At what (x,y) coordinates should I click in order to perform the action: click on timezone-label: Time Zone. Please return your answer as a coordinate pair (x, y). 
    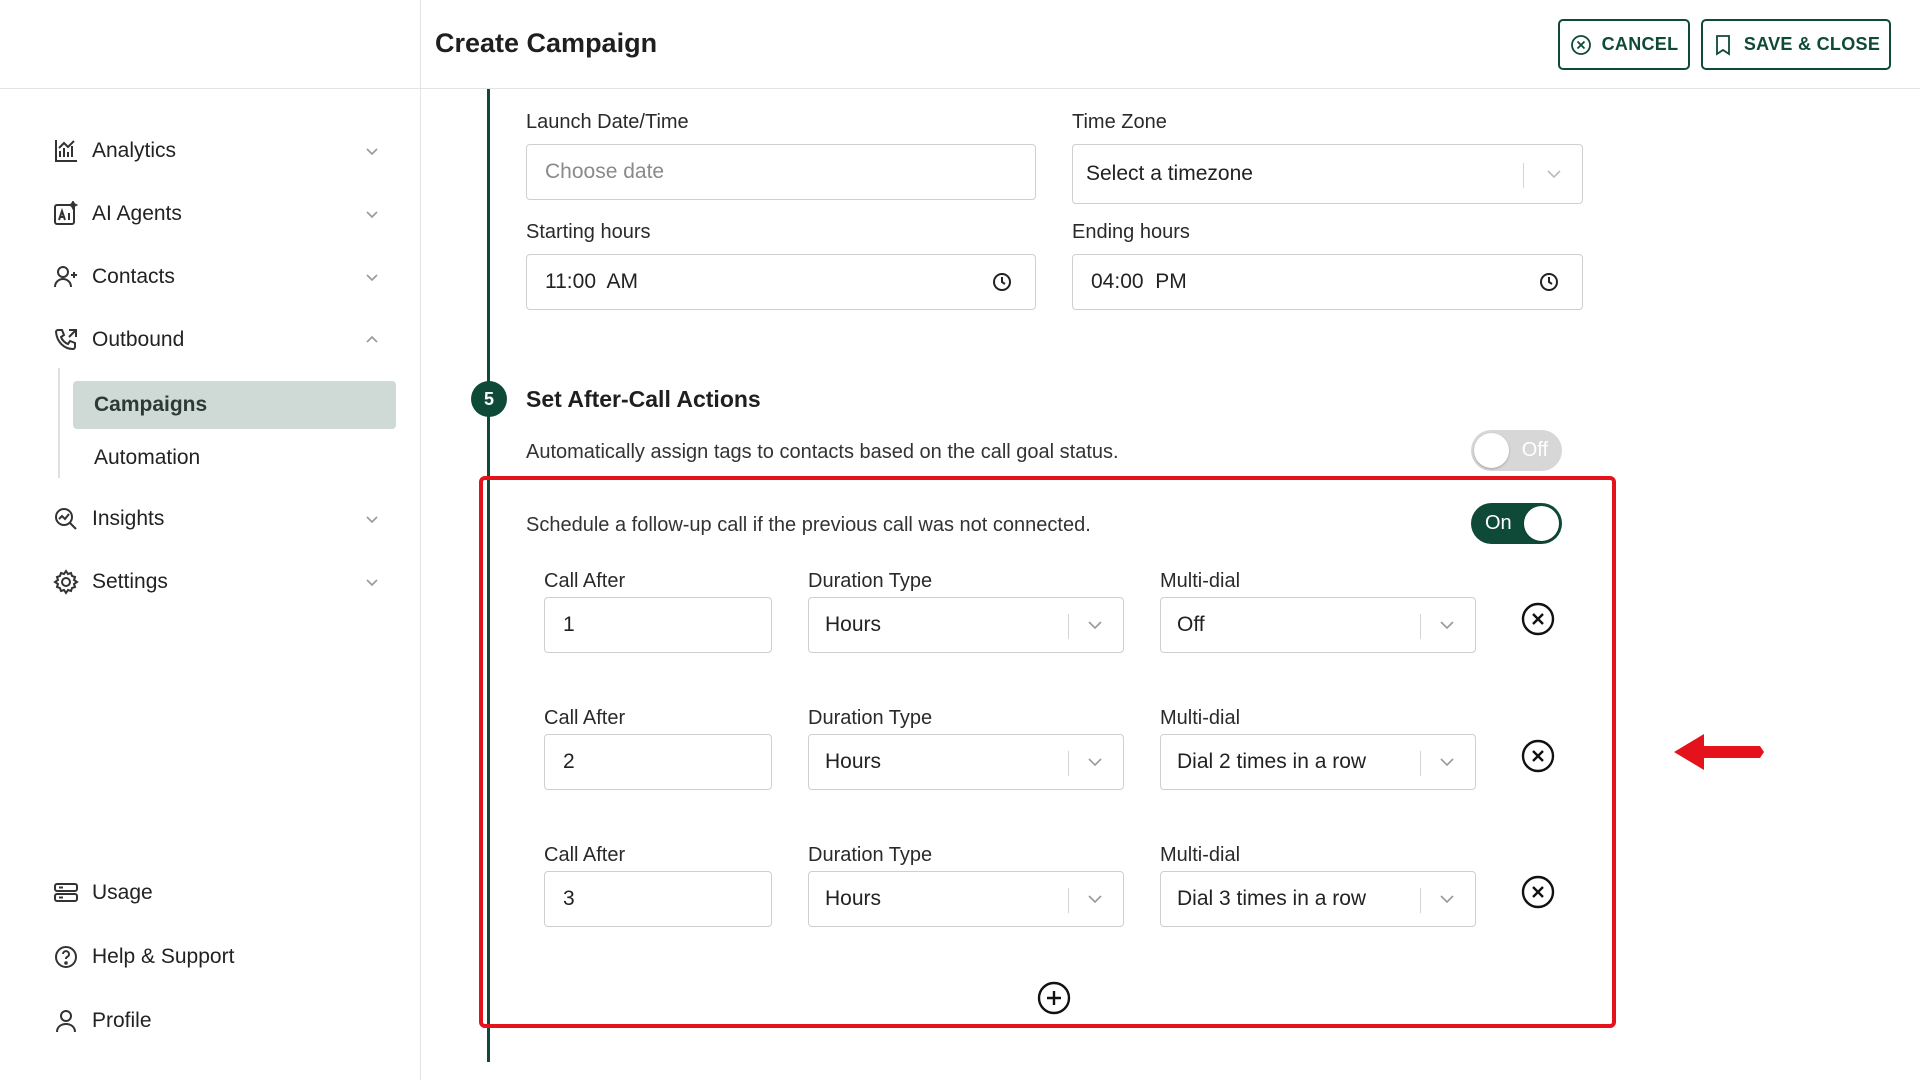
    Looking at the image, I should click on (1119, 122).